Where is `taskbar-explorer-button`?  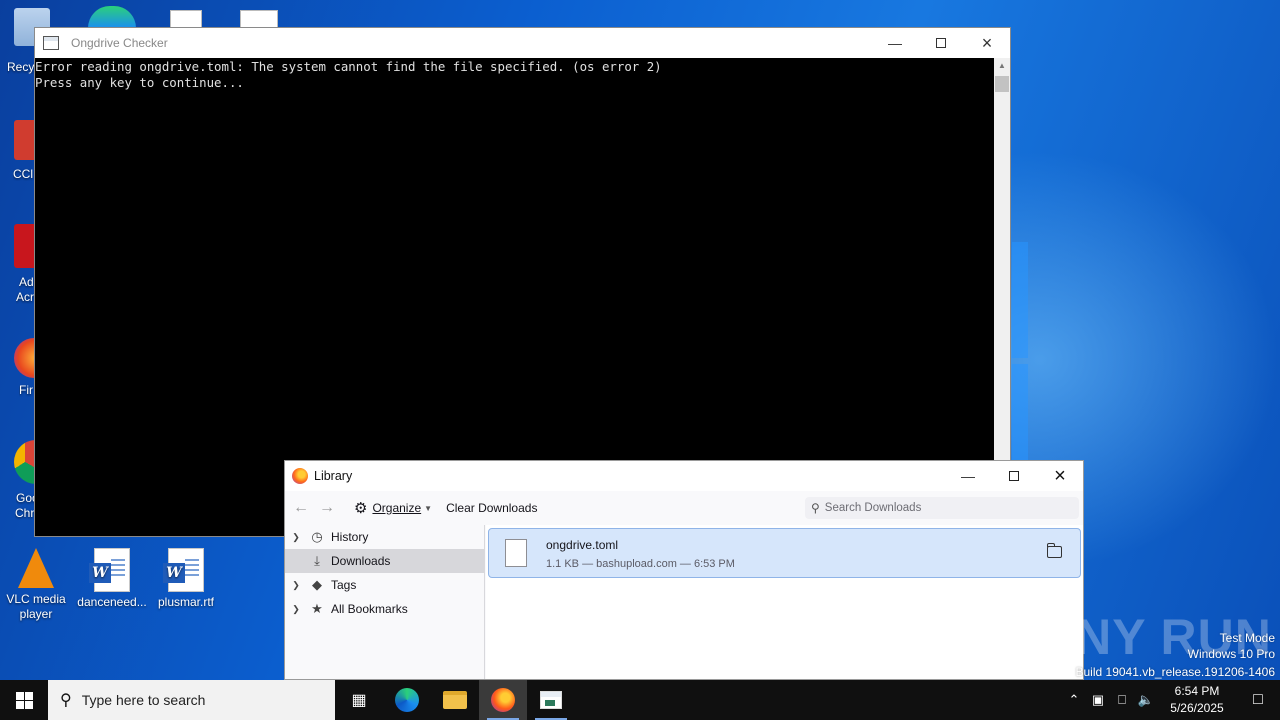
taskbar-explorer-button is located at coordinates (455, 700).